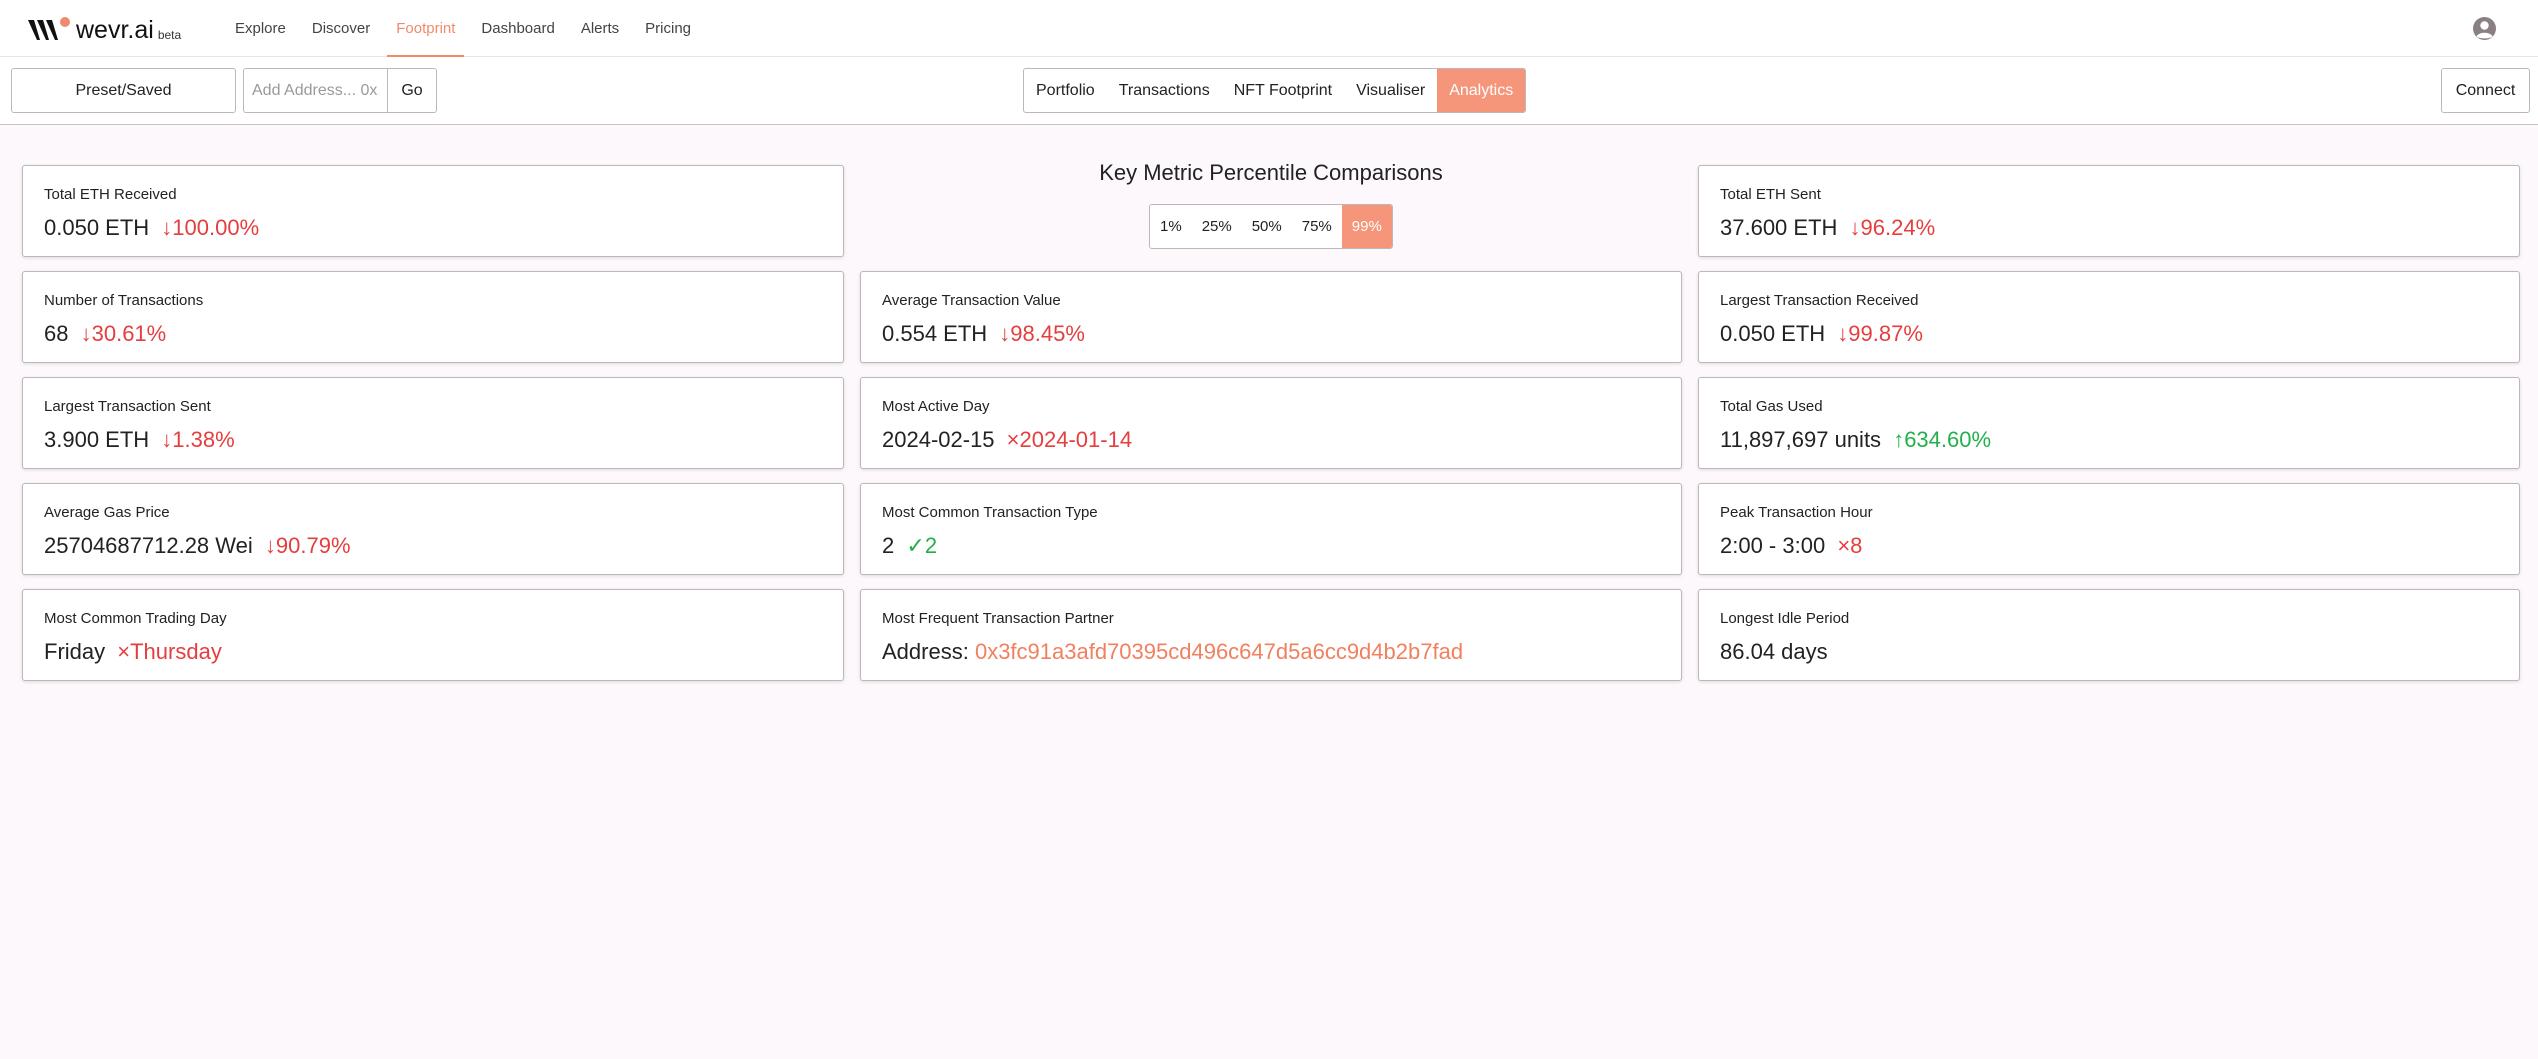  Describe the element at coordinates (998, 618) in the screenshot. I see `metric-label: Most Frequent Transaction Partner` at that location.